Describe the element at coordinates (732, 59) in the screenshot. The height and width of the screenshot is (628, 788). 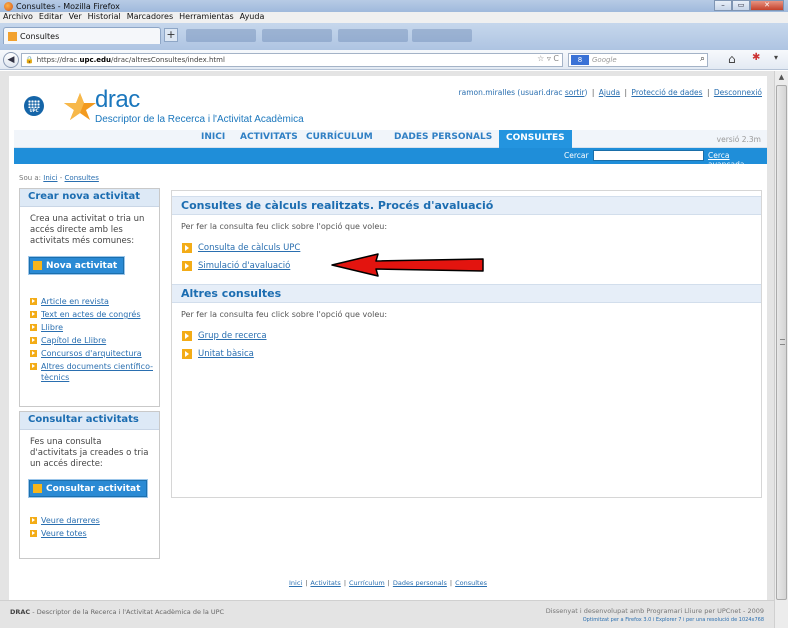
I see `home-icon: ⌂` at that location.